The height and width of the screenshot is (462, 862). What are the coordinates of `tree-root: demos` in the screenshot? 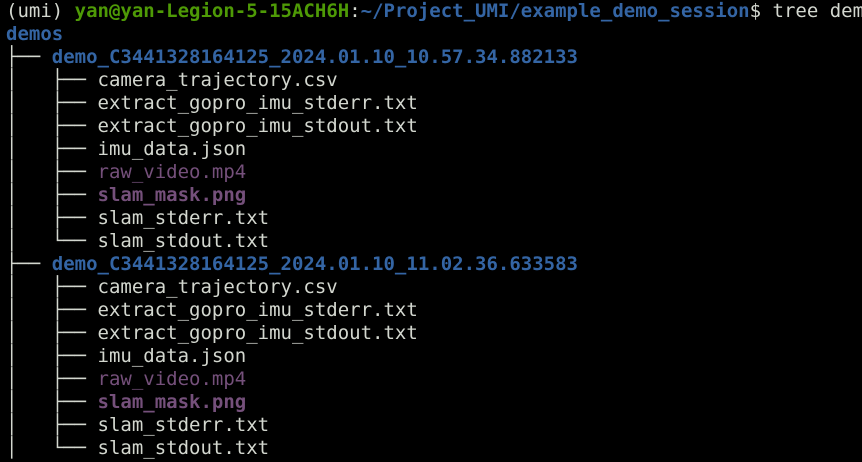 It's located at (34, 34).